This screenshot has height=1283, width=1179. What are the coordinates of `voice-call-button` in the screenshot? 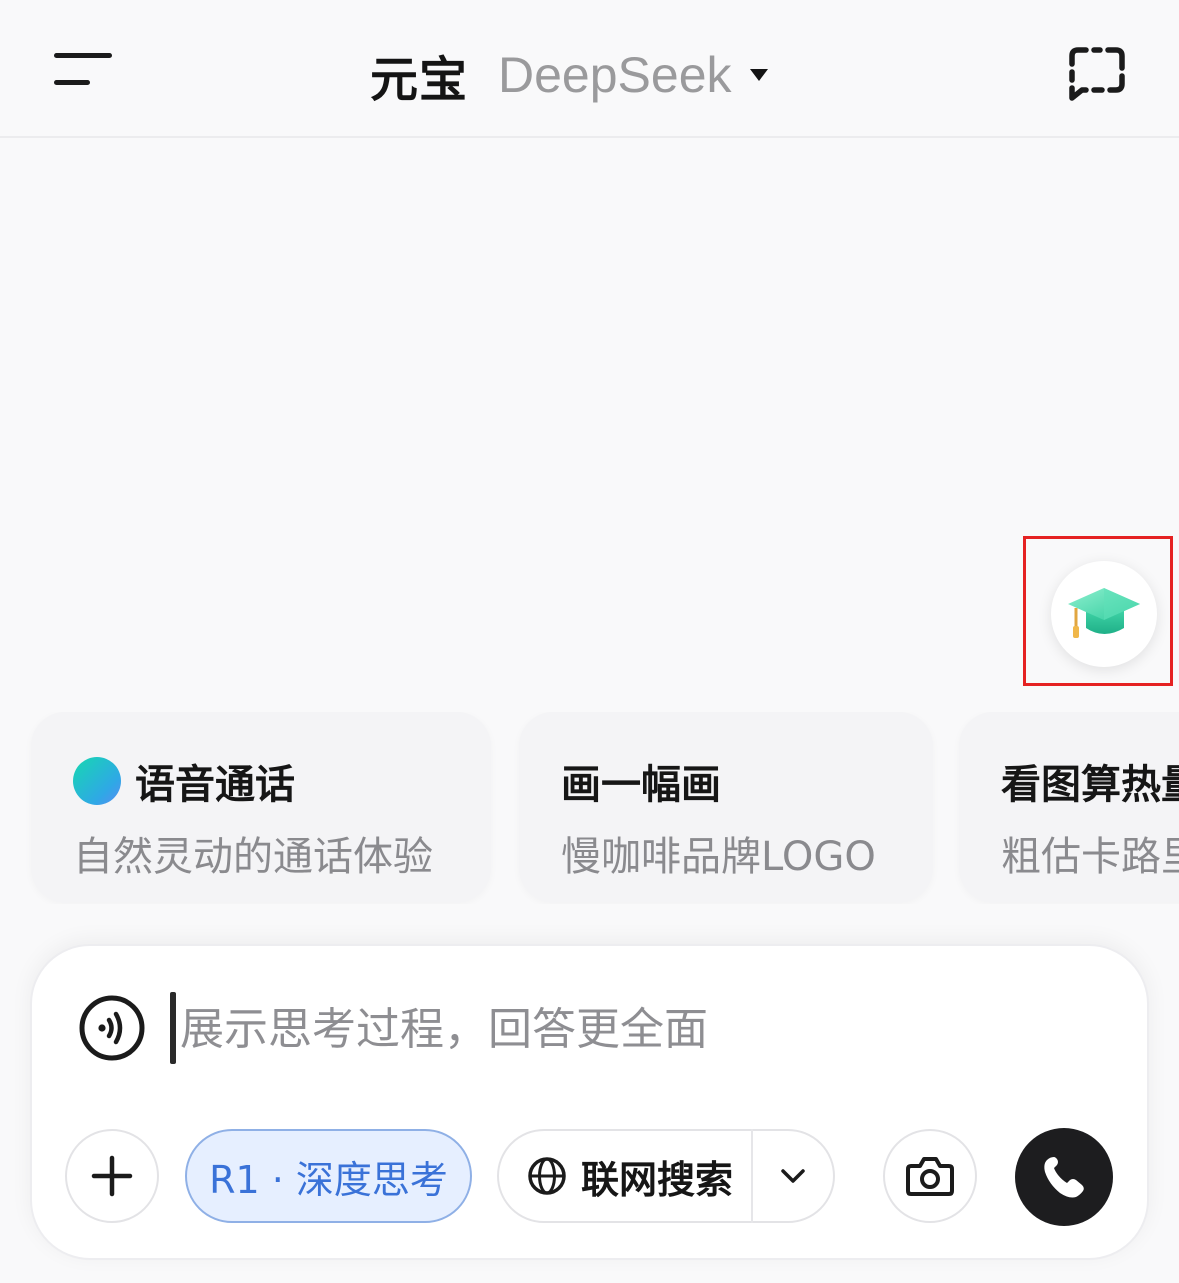 It's located at (1064, 1177).